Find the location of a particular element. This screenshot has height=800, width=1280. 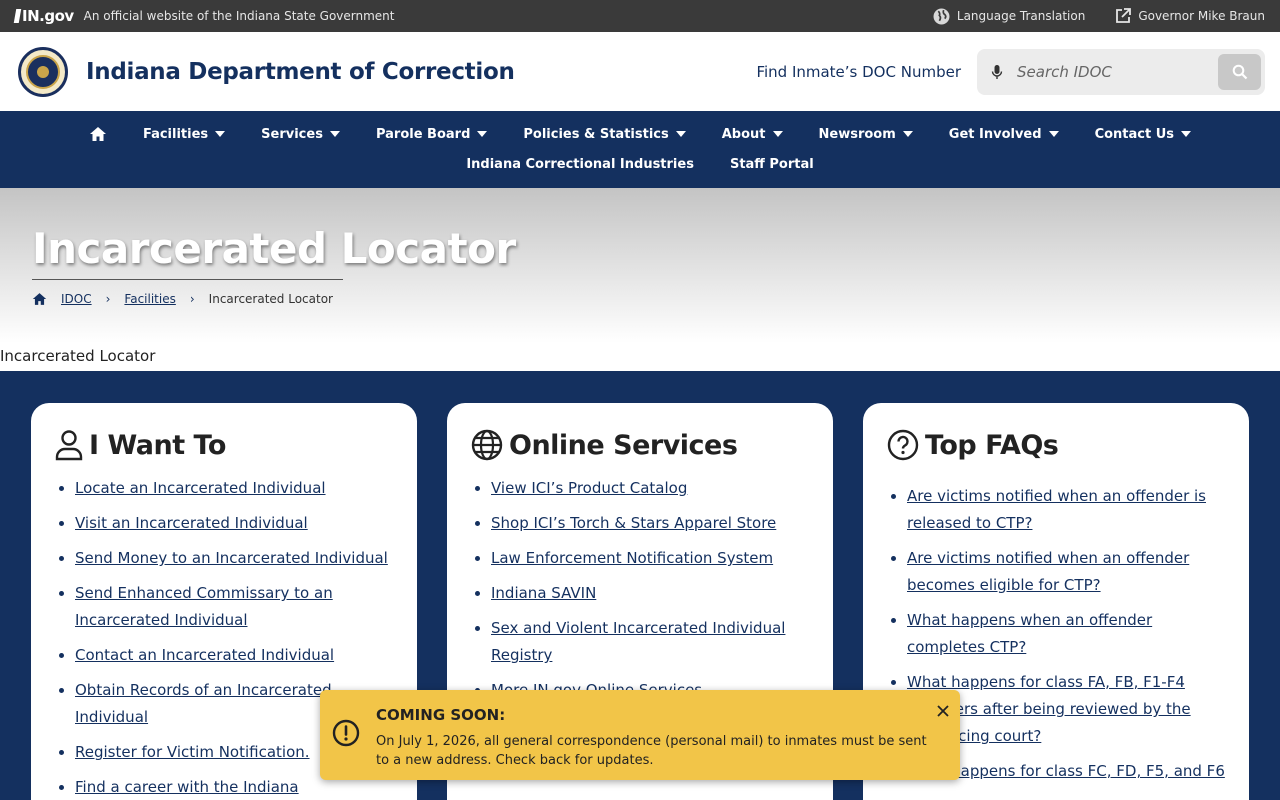

nav-label: Policies & Statistics is located at coordinates (596, 134).